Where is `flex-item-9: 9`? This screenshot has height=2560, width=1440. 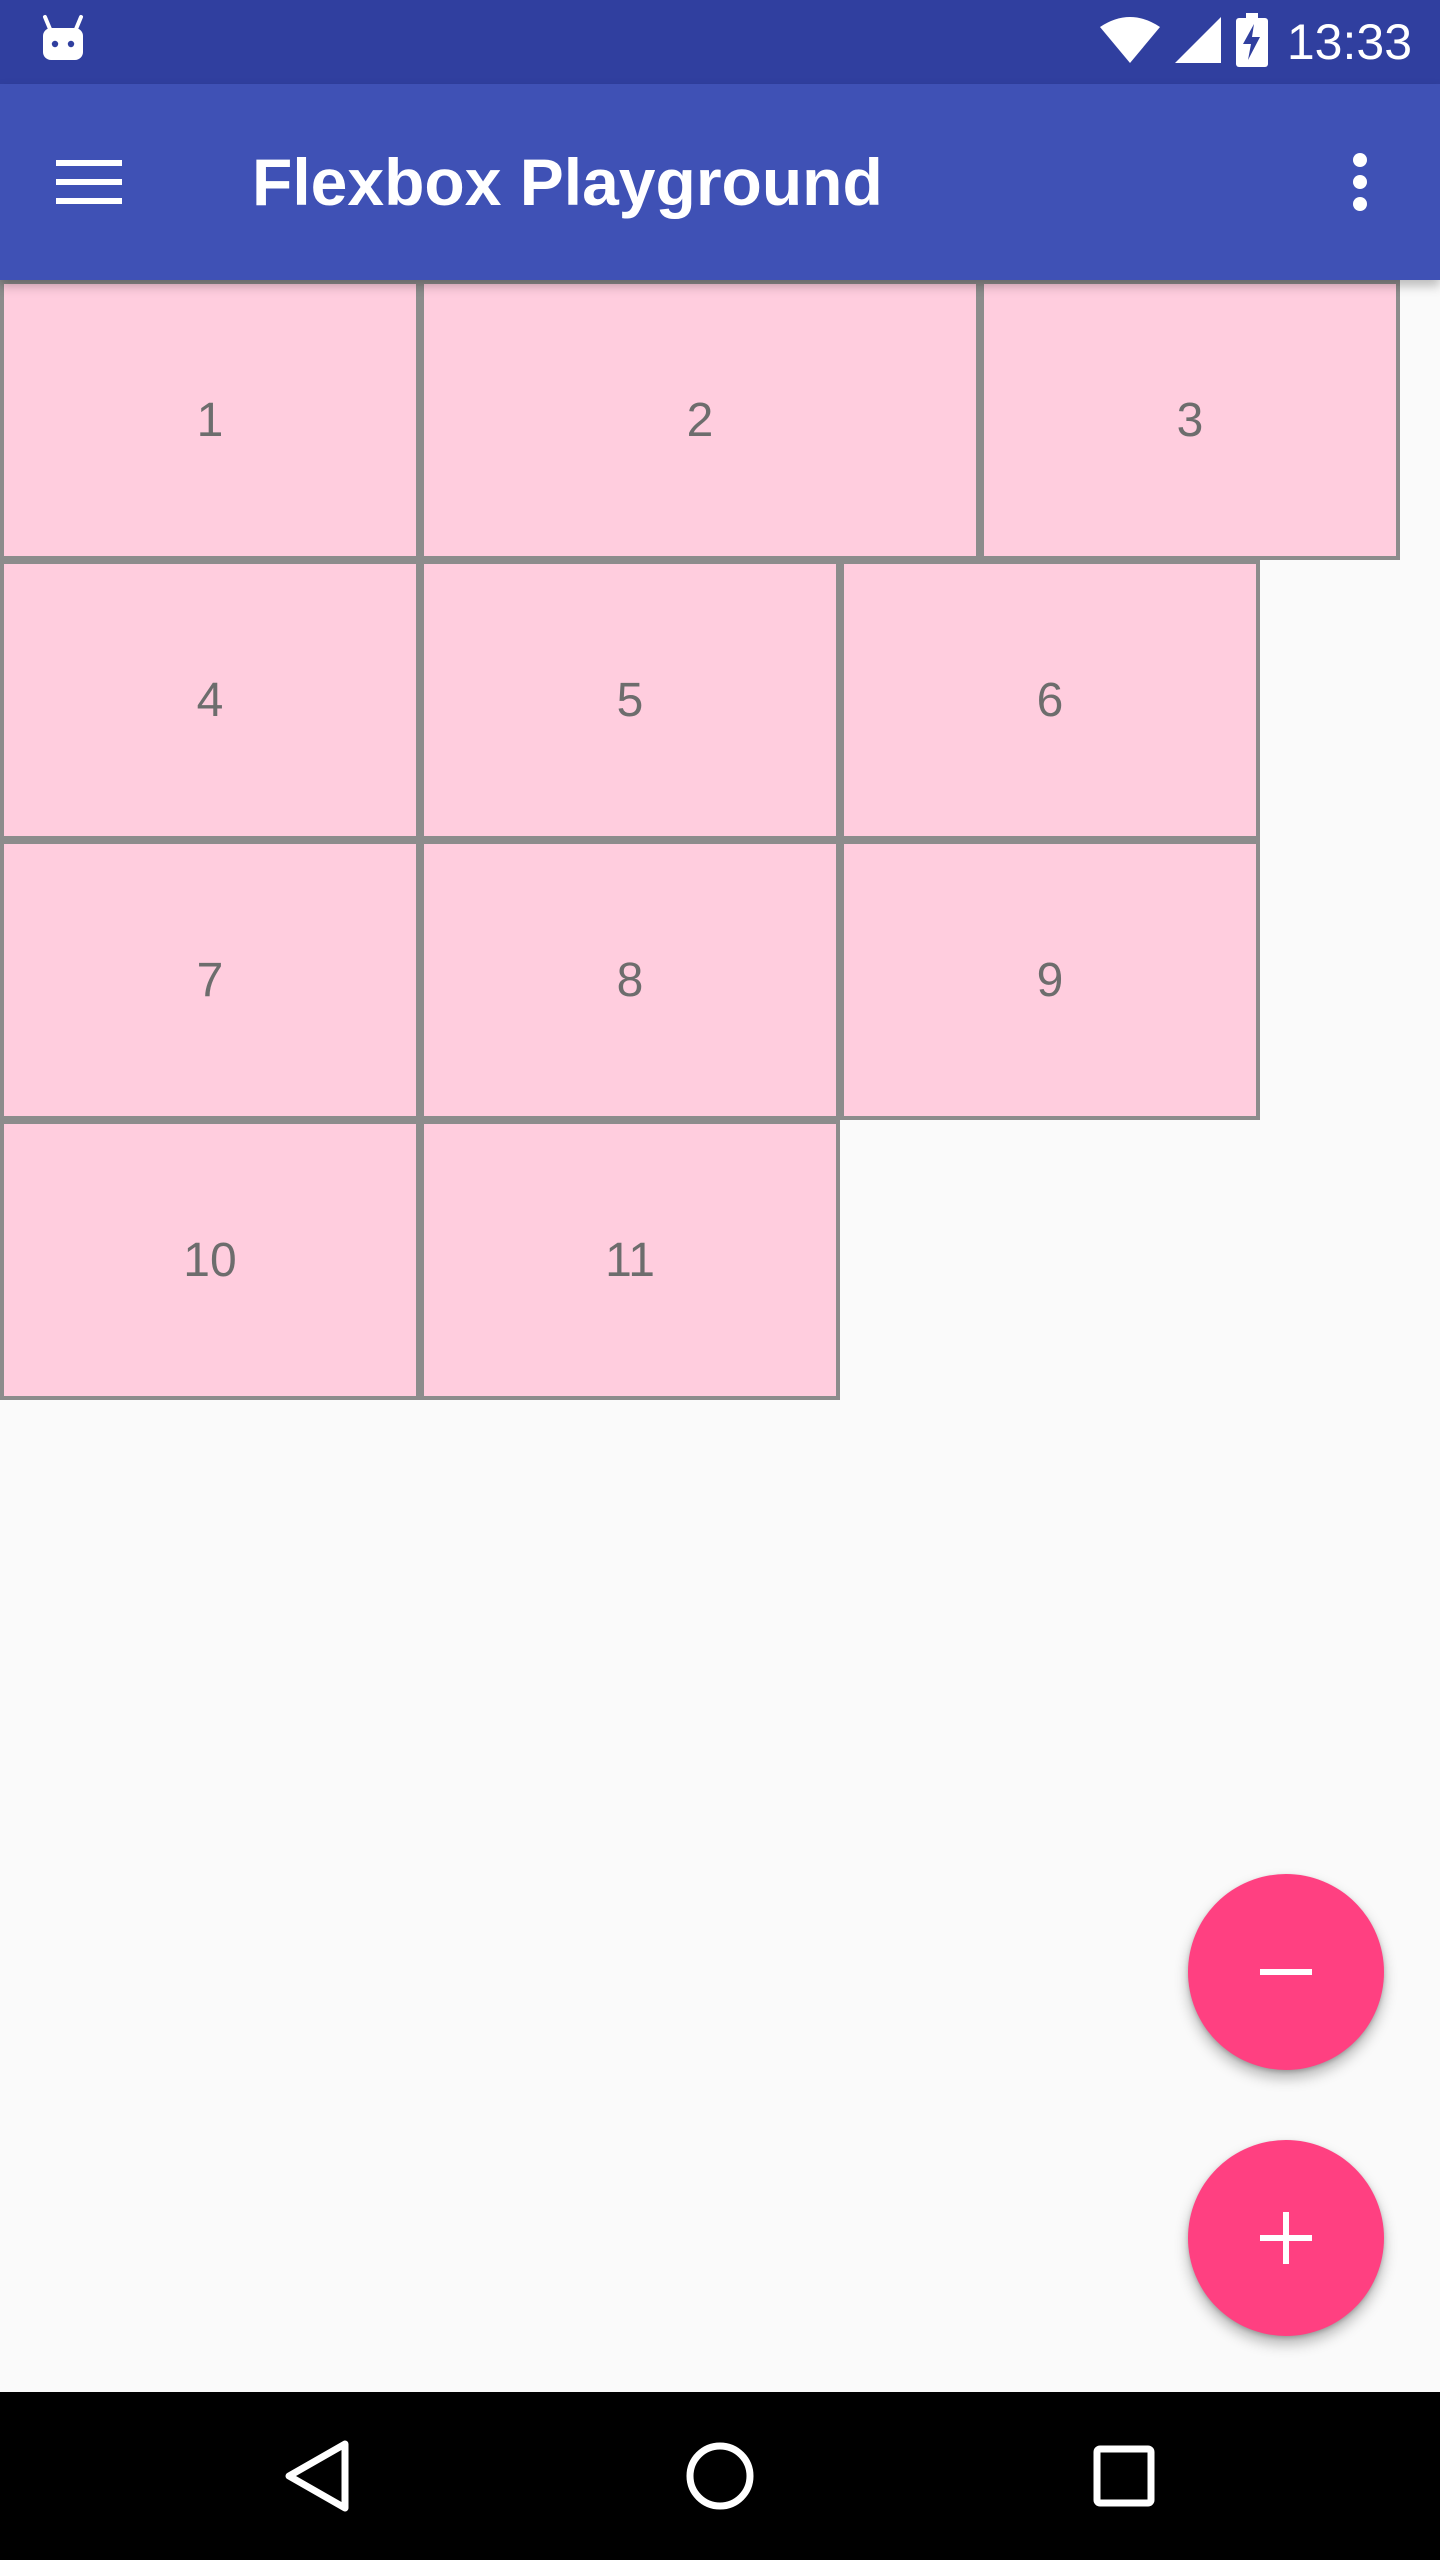
flex-item-9: 9 is located at coordinates (1050, 980).